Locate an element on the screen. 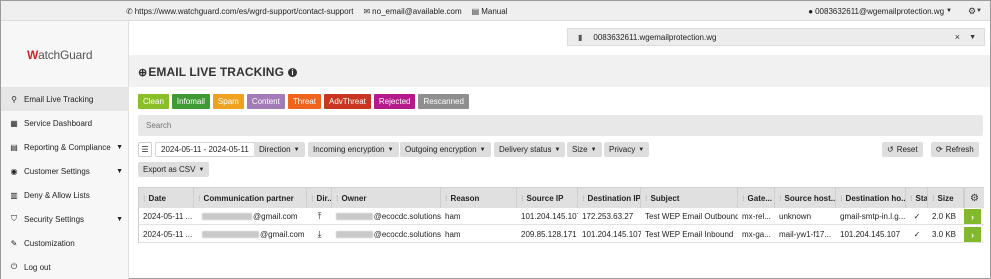 This screenshot has width=991, height=279. size-dropdown: Size ▼ is located at coordinates (584, 149).